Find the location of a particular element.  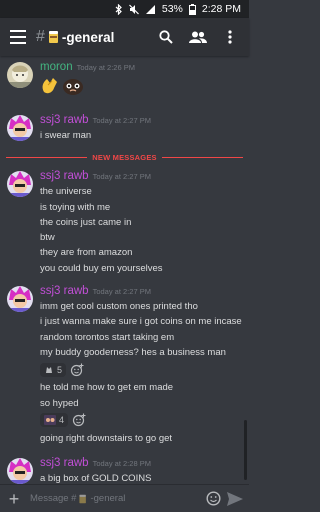

channel-header: # -general is located at coordinates (124, 37).